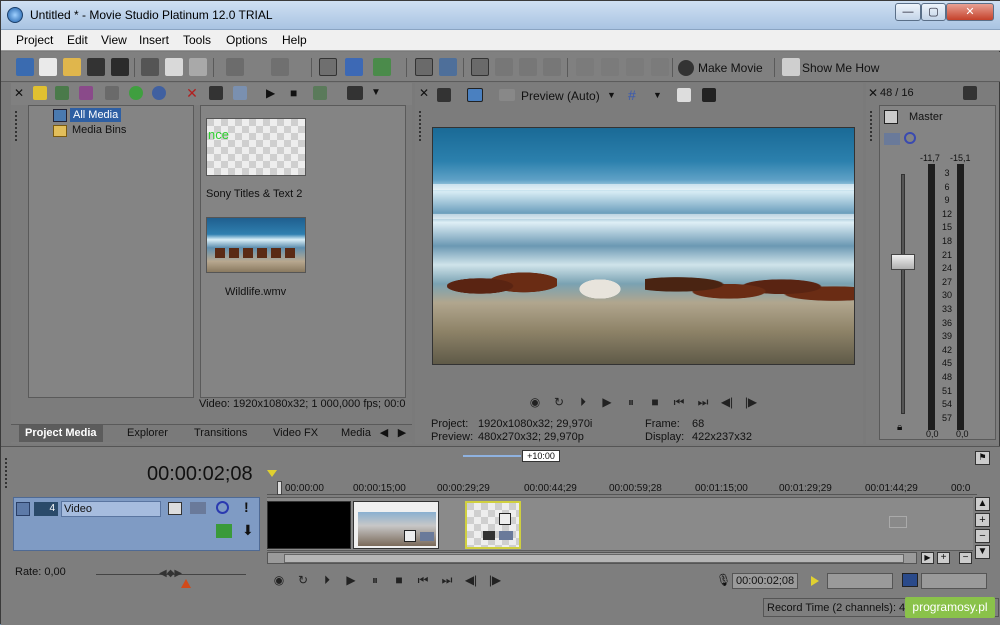 This screenshot has height=625, width=1000. I want to click on zoom-out-track-button: −, so click(982, 536).